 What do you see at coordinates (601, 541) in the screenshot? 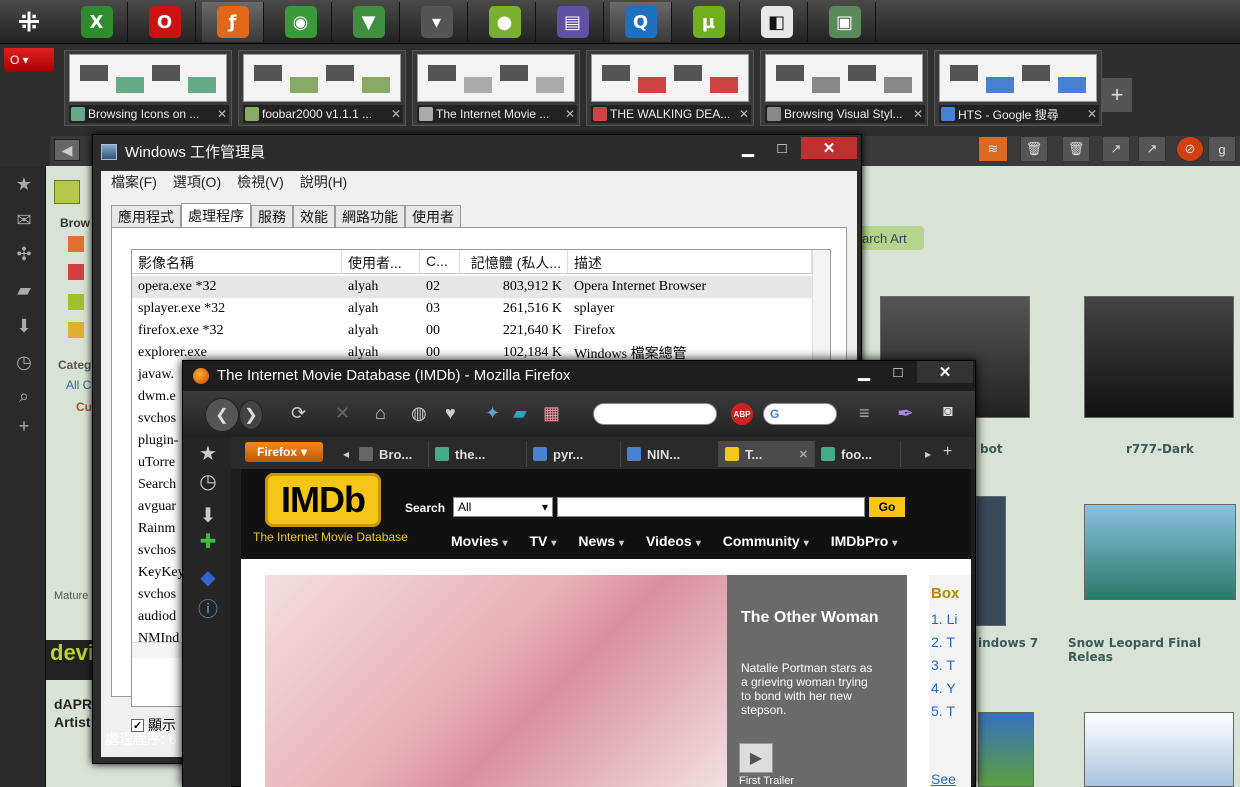
I see `nav-item: News ▾` at bounding box center [601, 541].